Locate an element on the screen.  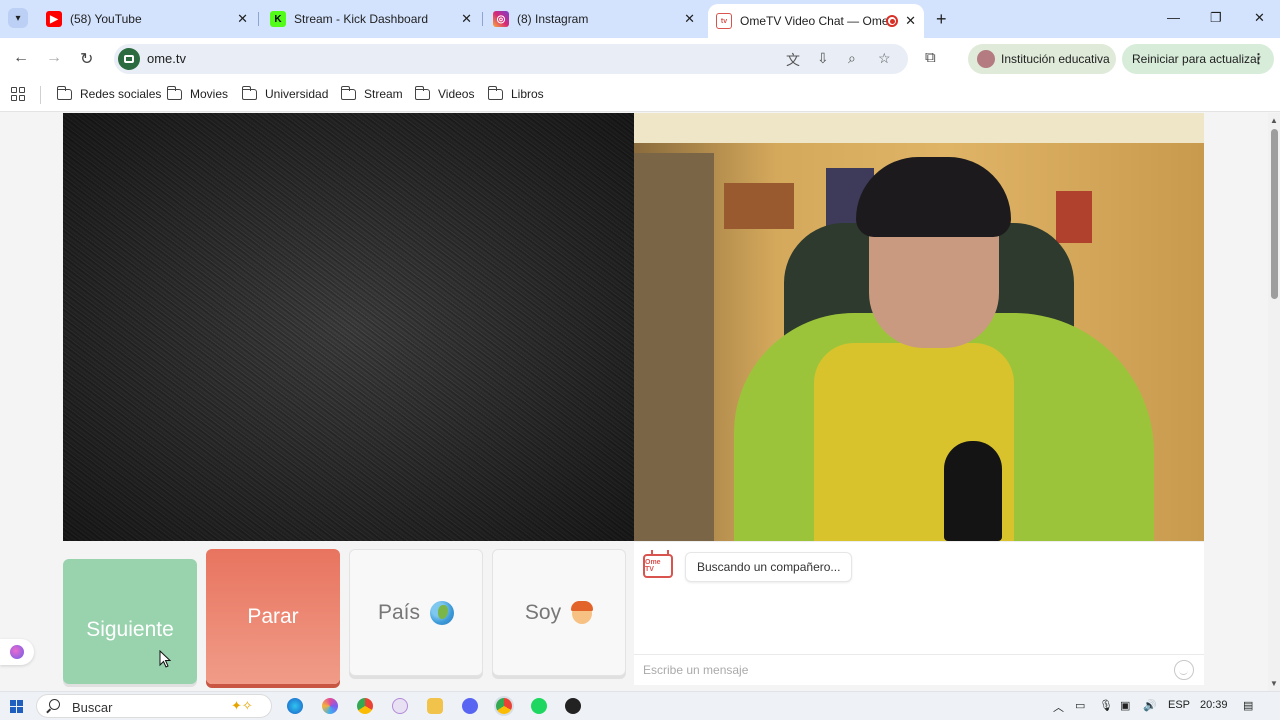
file-explorer-icon is located at coordinates (435, 706).